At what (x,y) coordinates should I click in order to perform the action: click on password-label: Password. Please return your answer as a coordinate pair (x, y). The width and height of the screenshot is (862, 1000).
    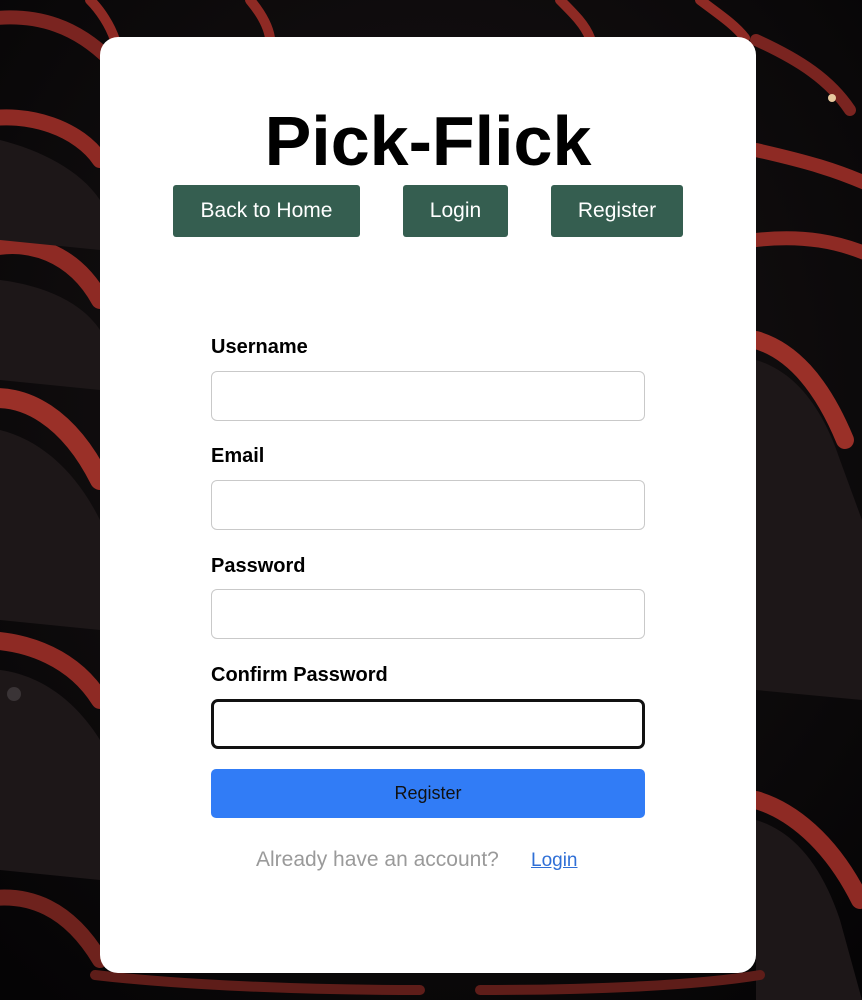
    Looking at the image, I should click on (258, 566).